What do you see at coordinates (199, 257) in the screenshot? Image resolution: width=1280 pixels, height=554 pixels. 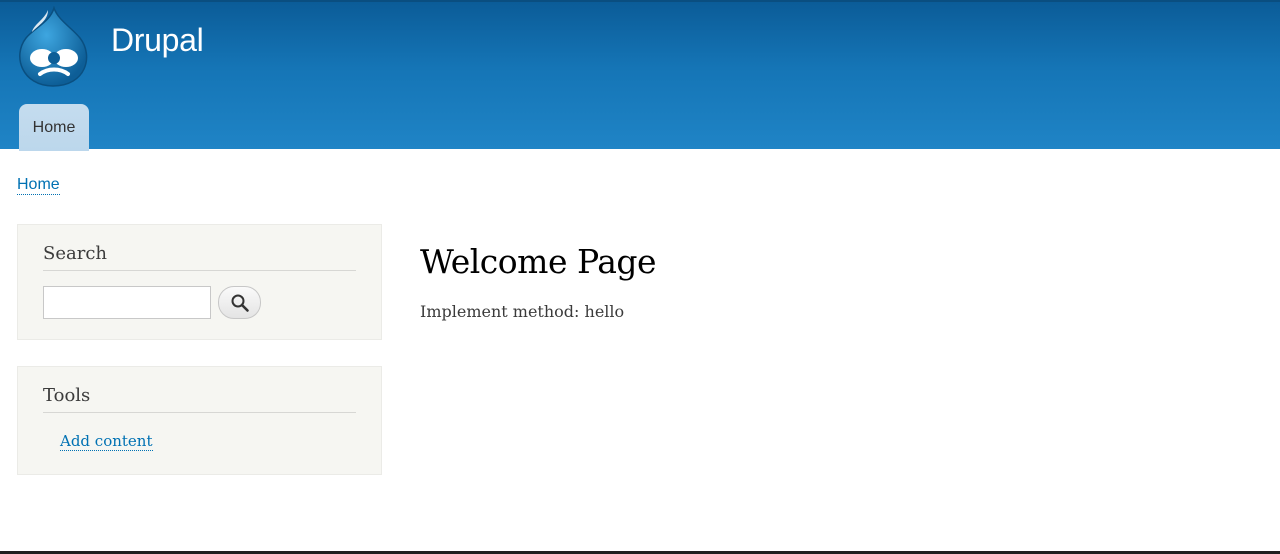 I see `search-block-title: Search` at bounding box center [199, 257].